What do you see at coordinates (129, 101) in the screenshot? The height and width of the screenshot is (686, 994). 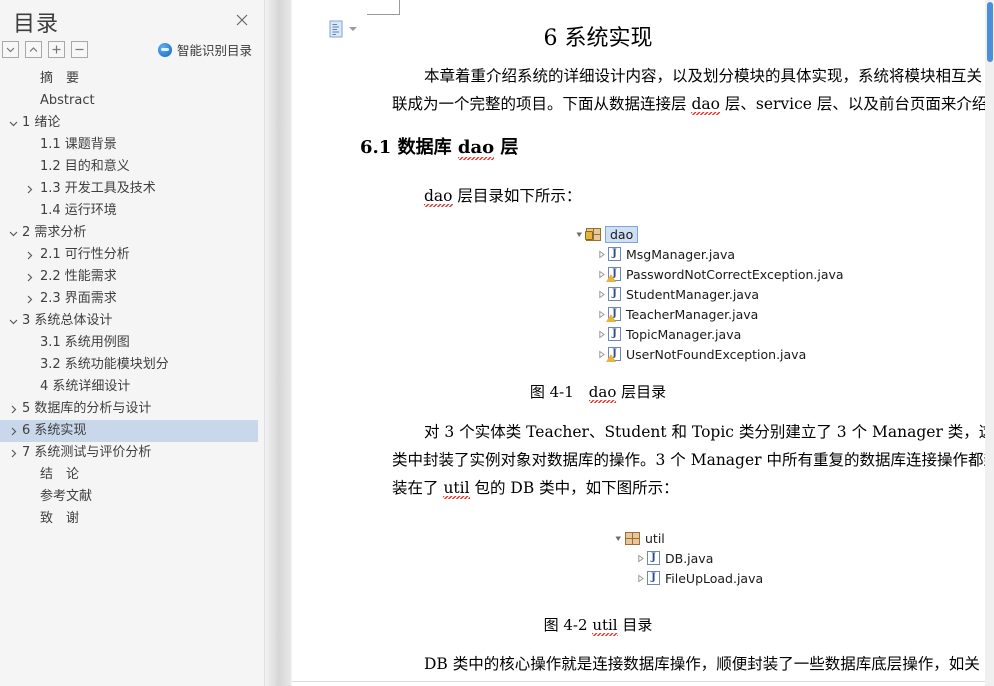 I see `toc-item: Abstract` at bounding box center [129, 101].